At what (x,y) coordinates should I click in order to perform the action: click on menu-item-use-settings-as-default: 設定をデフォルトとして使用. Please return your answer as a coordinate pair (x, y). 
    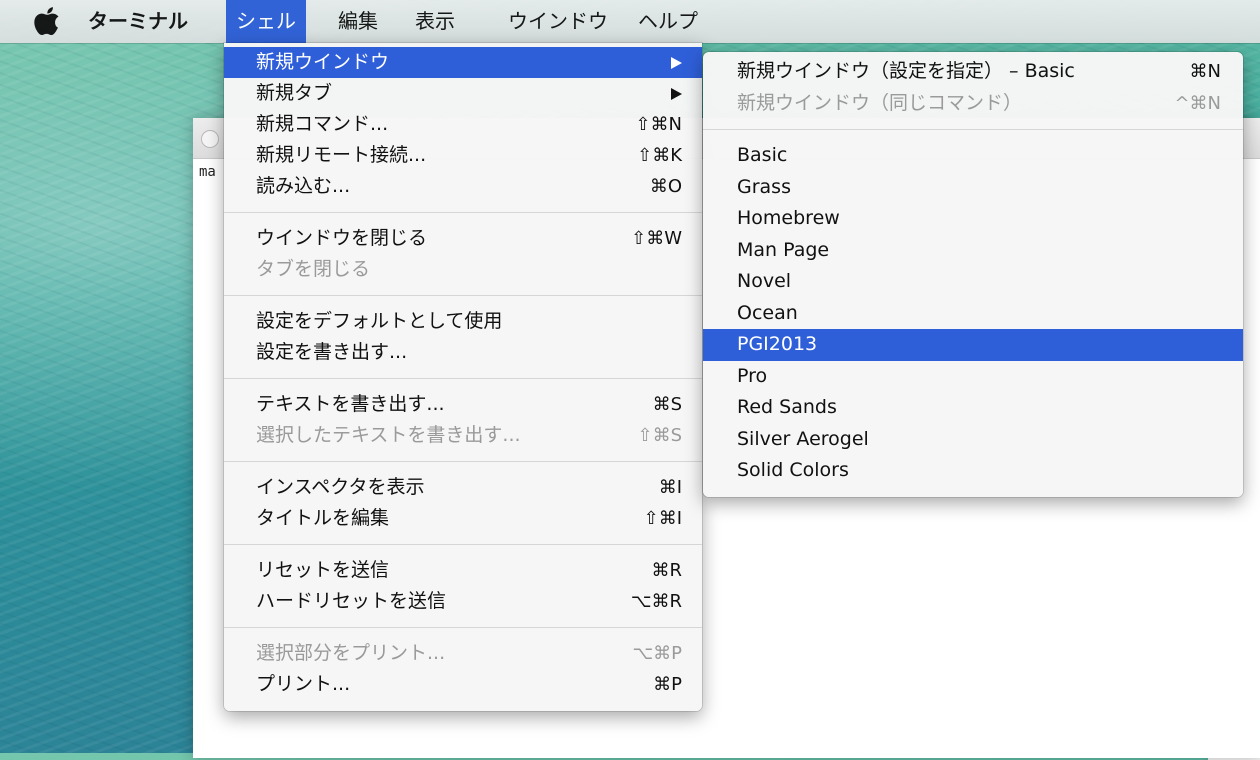
    Looking at the image, I should click on (463, 321).